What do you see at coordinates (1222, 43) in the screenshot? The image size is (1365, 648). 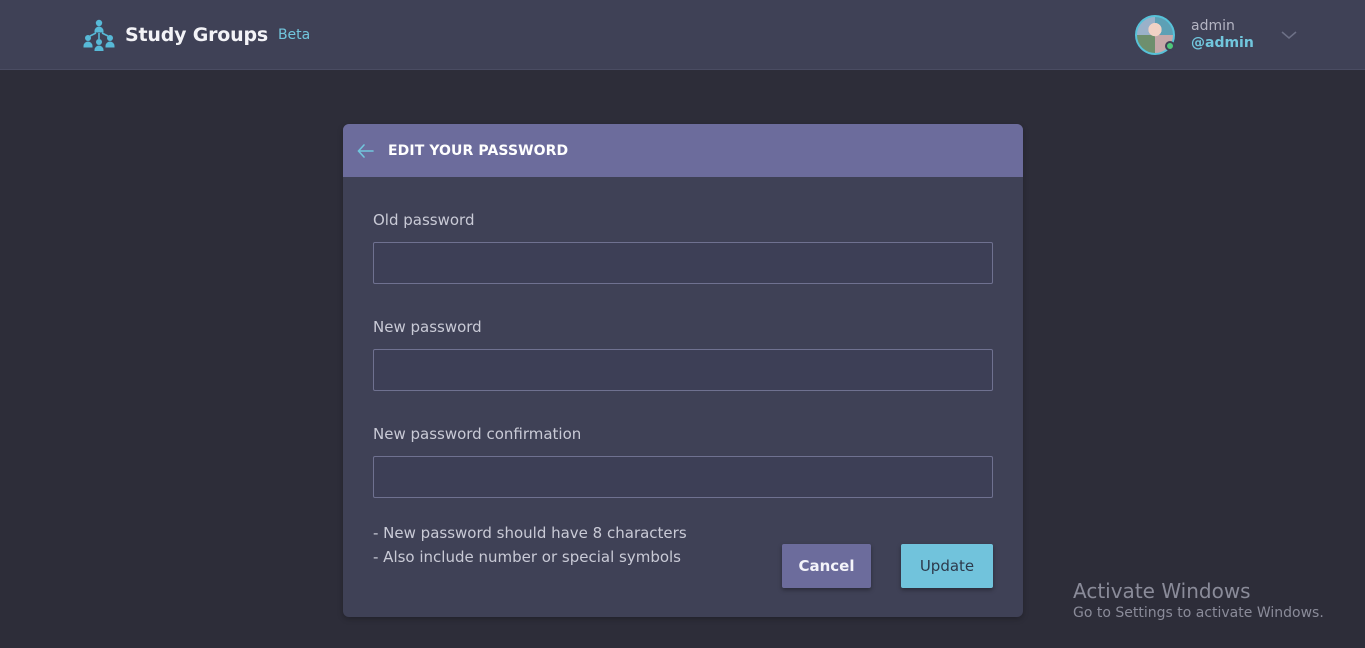 I see `user-handle: @admin` at bounding box center [1222, 43].